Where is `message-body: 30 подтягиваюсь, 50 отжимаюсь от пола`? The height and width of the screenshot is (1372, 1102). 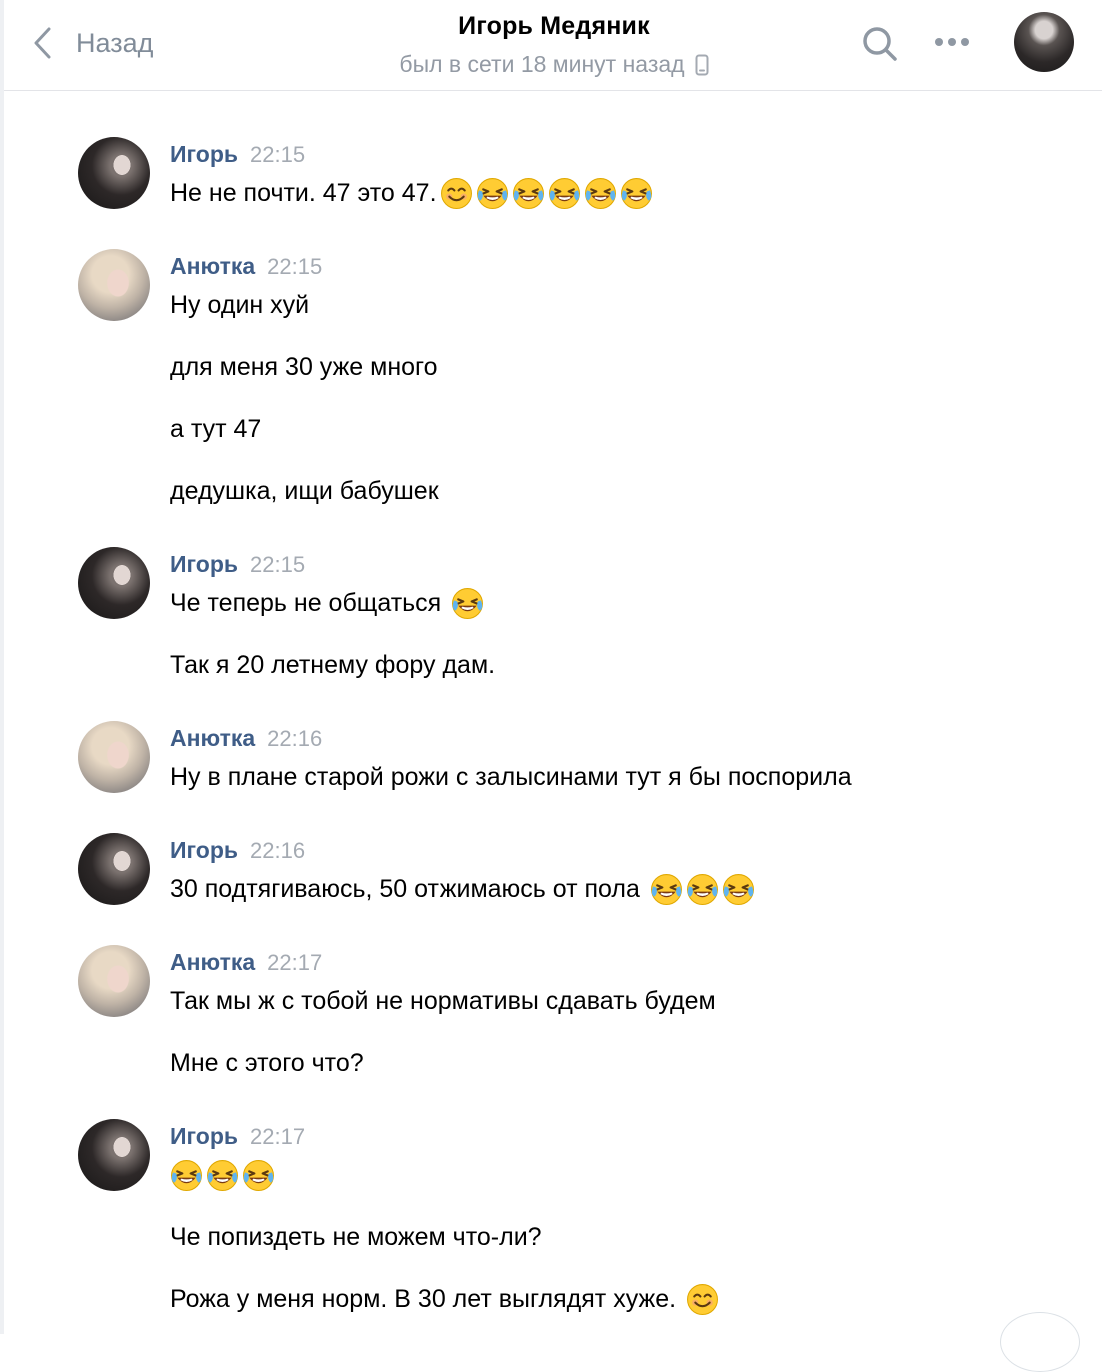 message-body: 30 подтягиваюсь, 50 отжимаюсь от пола is located at coordinates (462, 889).